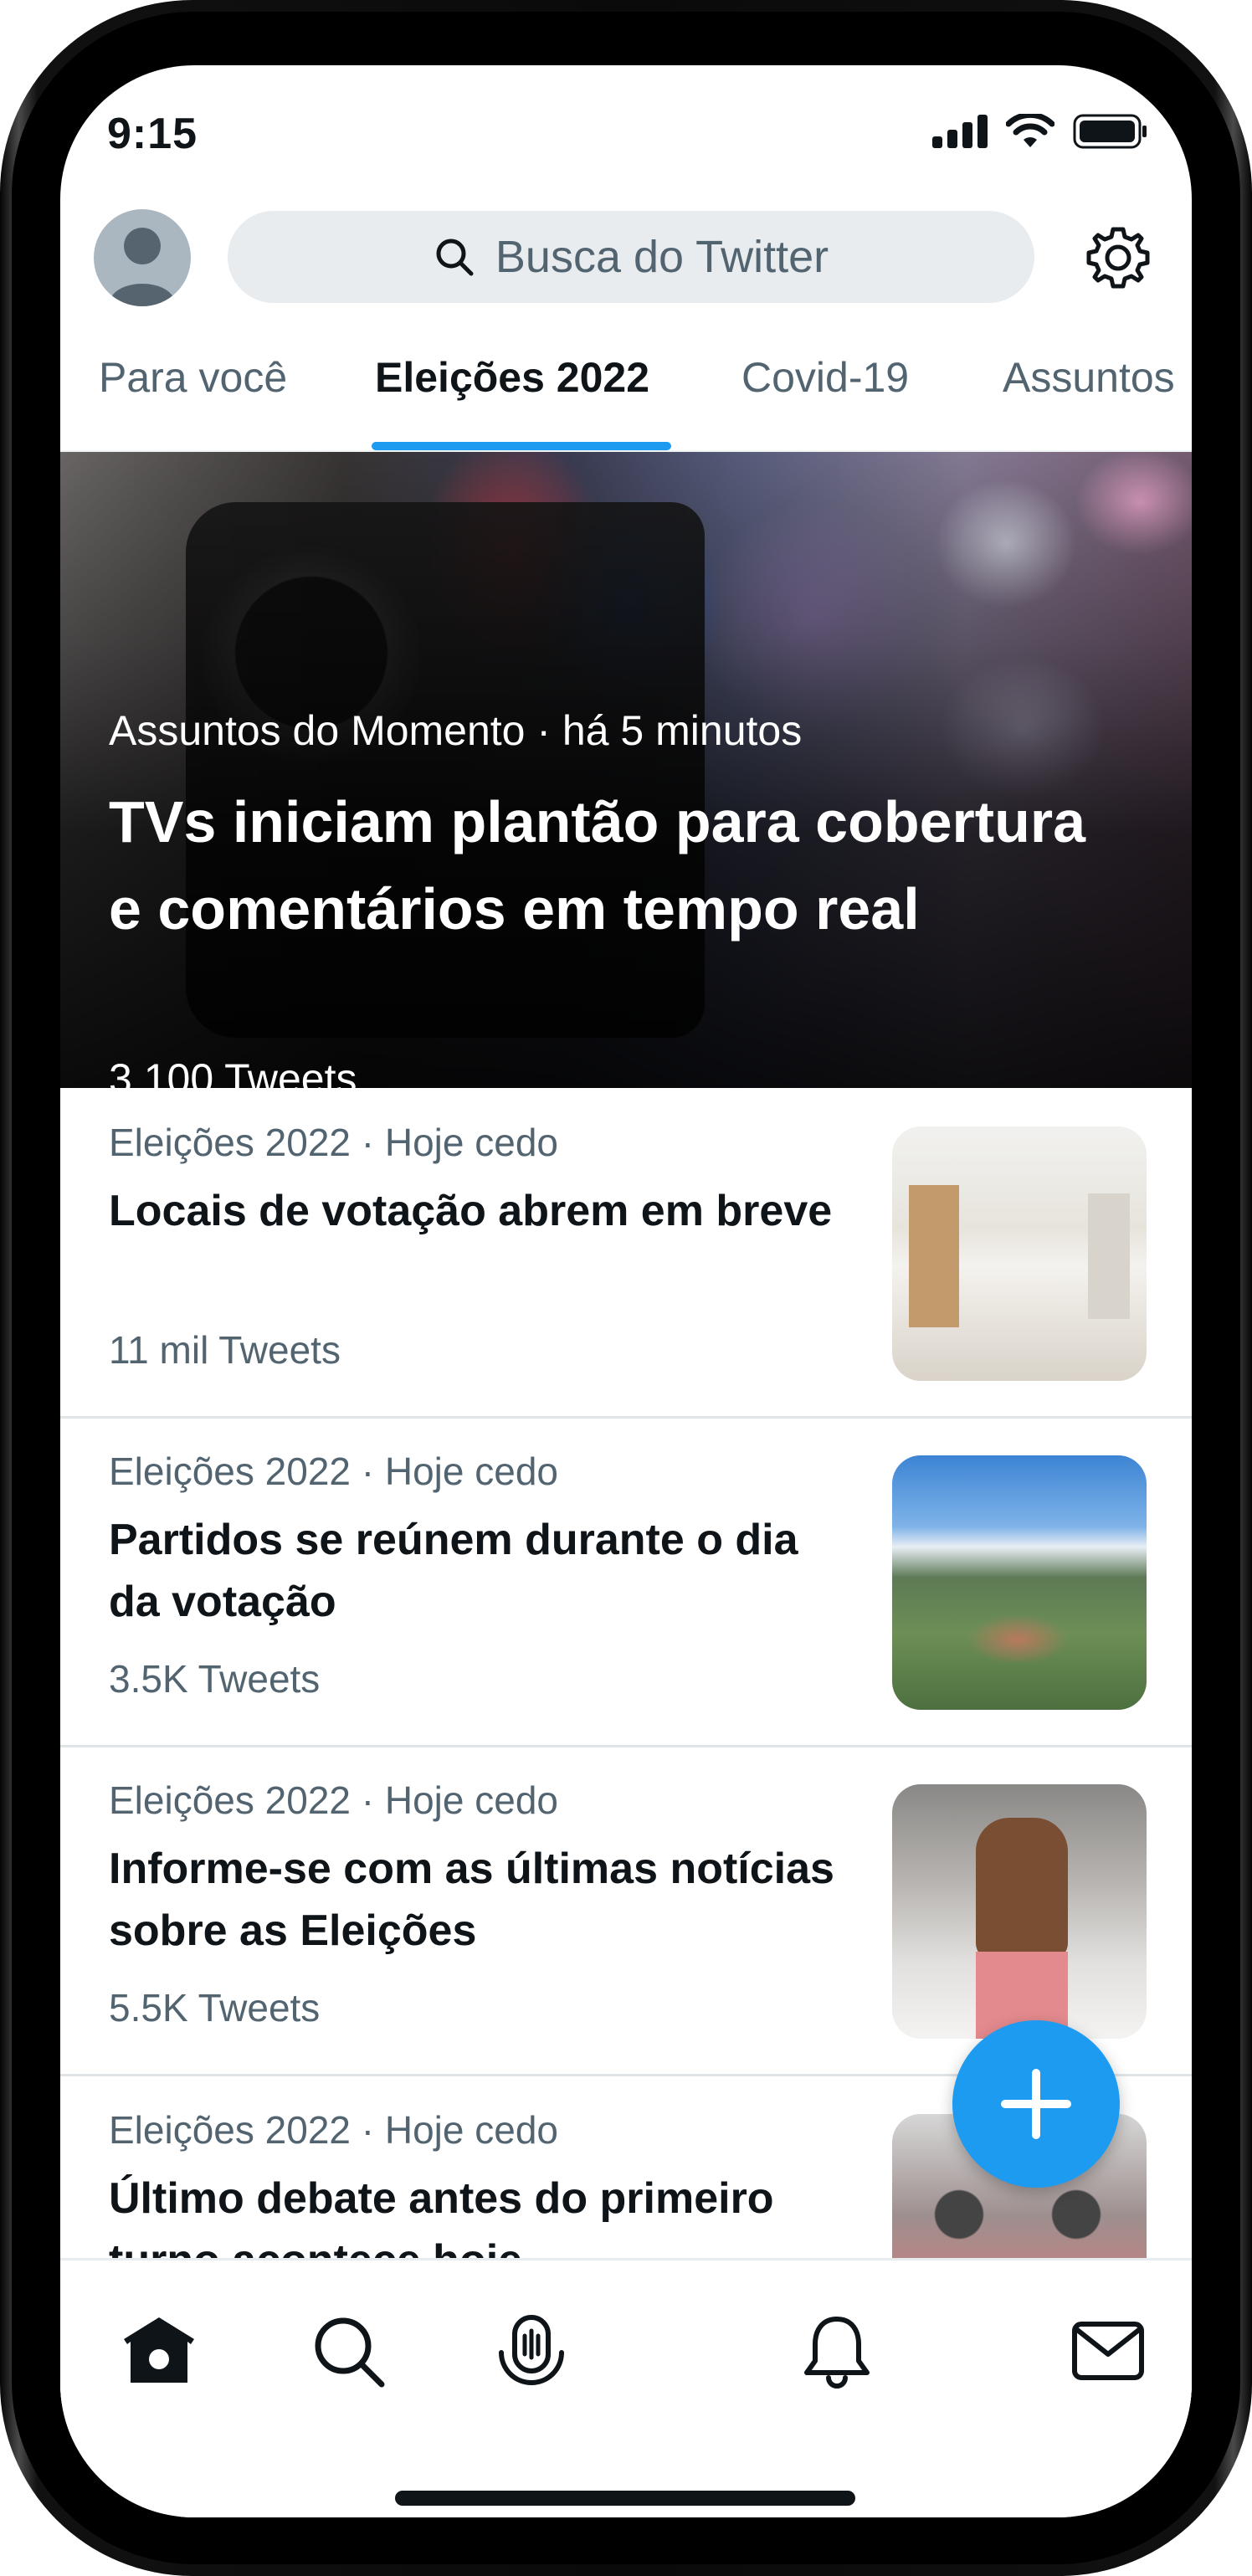  I want to click on home-indicator, so click(625, 2498).